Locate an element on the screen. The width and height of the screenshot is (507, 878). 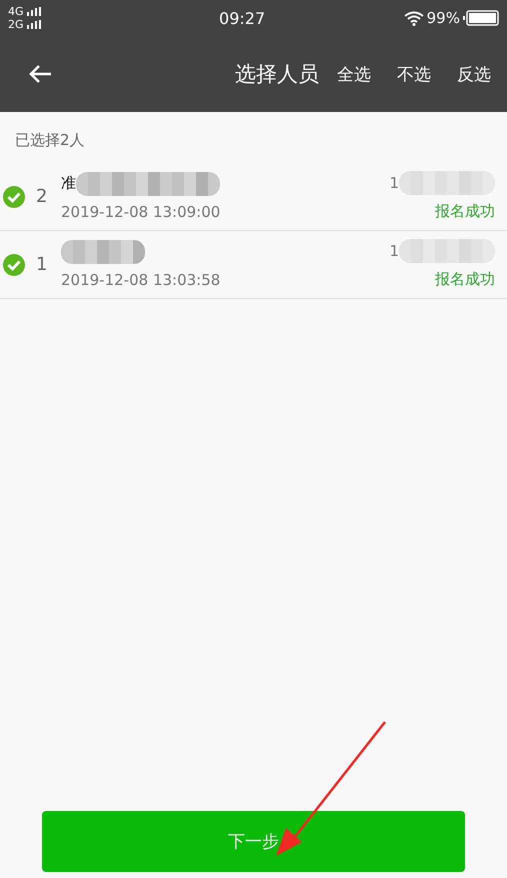
back-arrow-icon is located at coordinates (40, 74).